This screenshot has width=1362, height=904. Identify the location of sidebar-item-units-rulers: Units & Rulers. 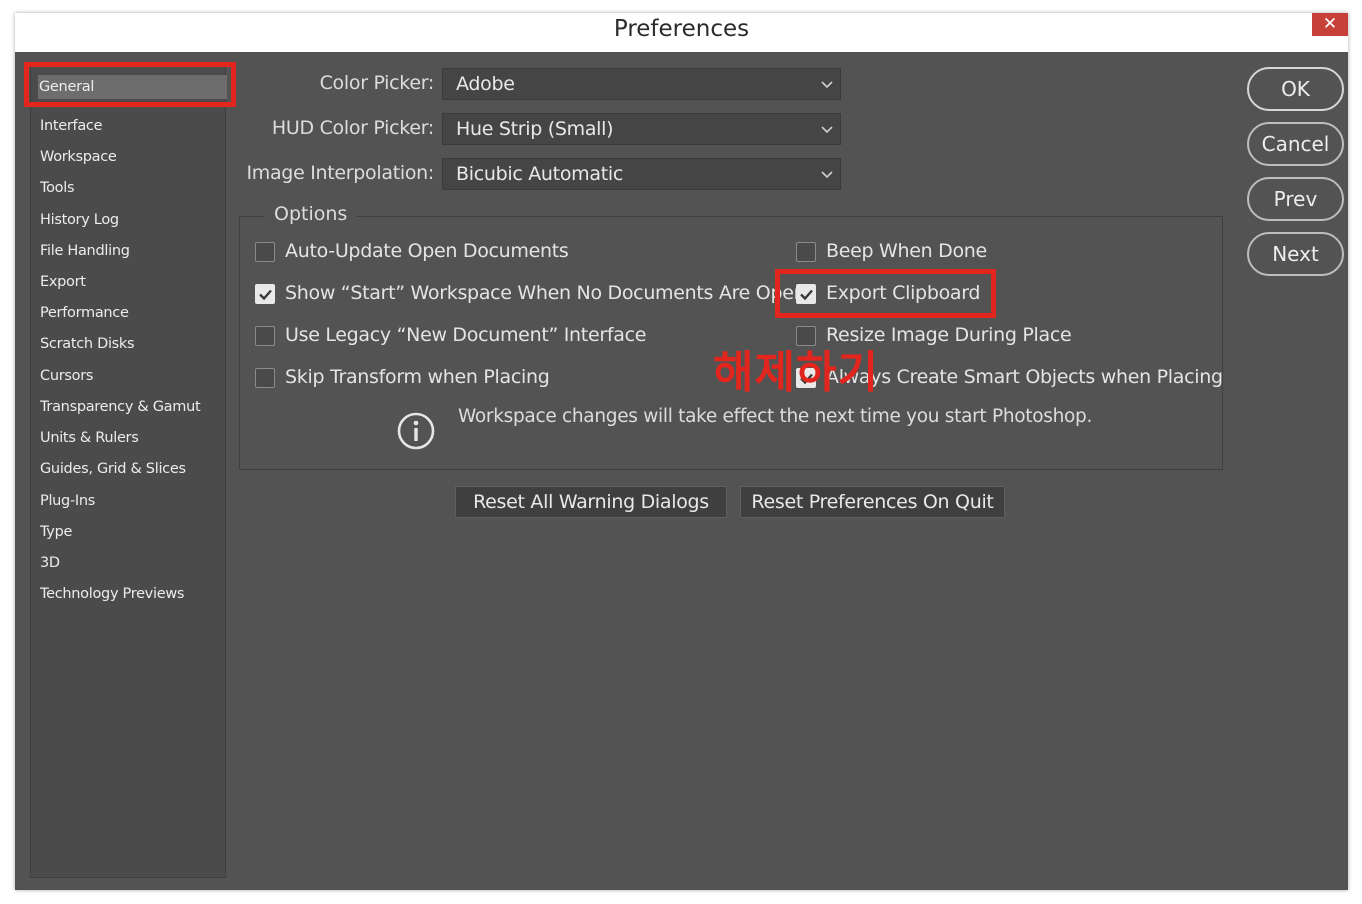
(132, 438).